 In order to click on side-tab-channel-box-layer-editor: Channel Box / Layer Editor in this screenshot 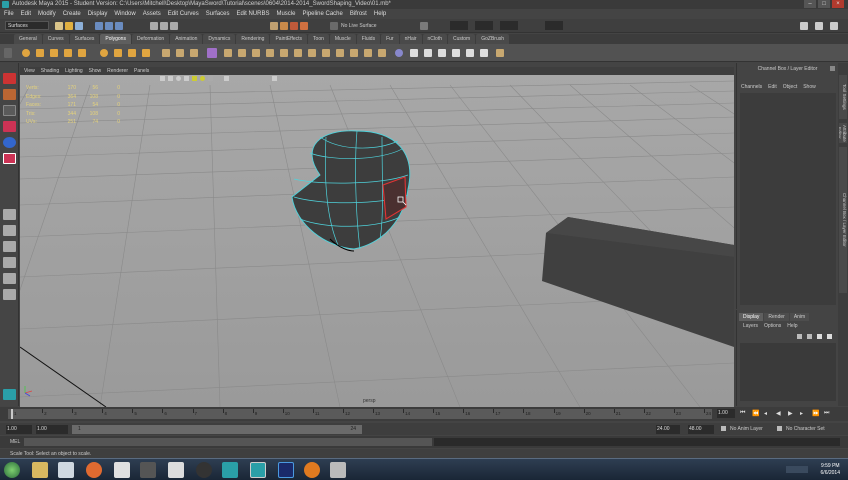, I will do `click(843, 220)`.